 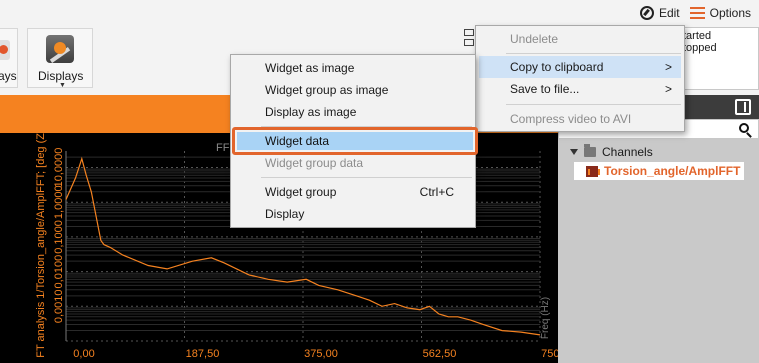 I want to click on menu-item-widget-group: Widget group Ctrl+C, so click(x=353, y=192).